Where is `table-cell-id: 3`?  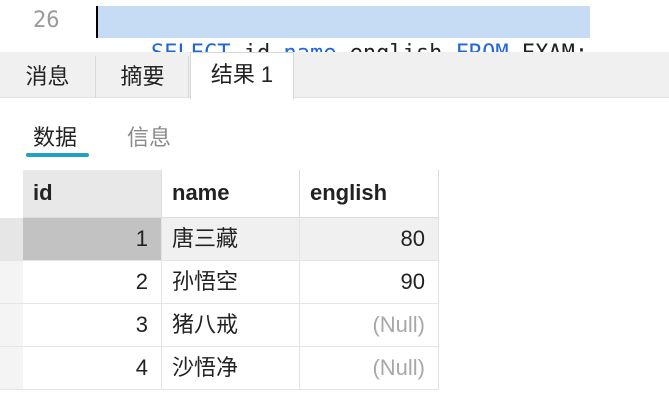 table-cell-id: 3 is located at coordinates (92, 325).